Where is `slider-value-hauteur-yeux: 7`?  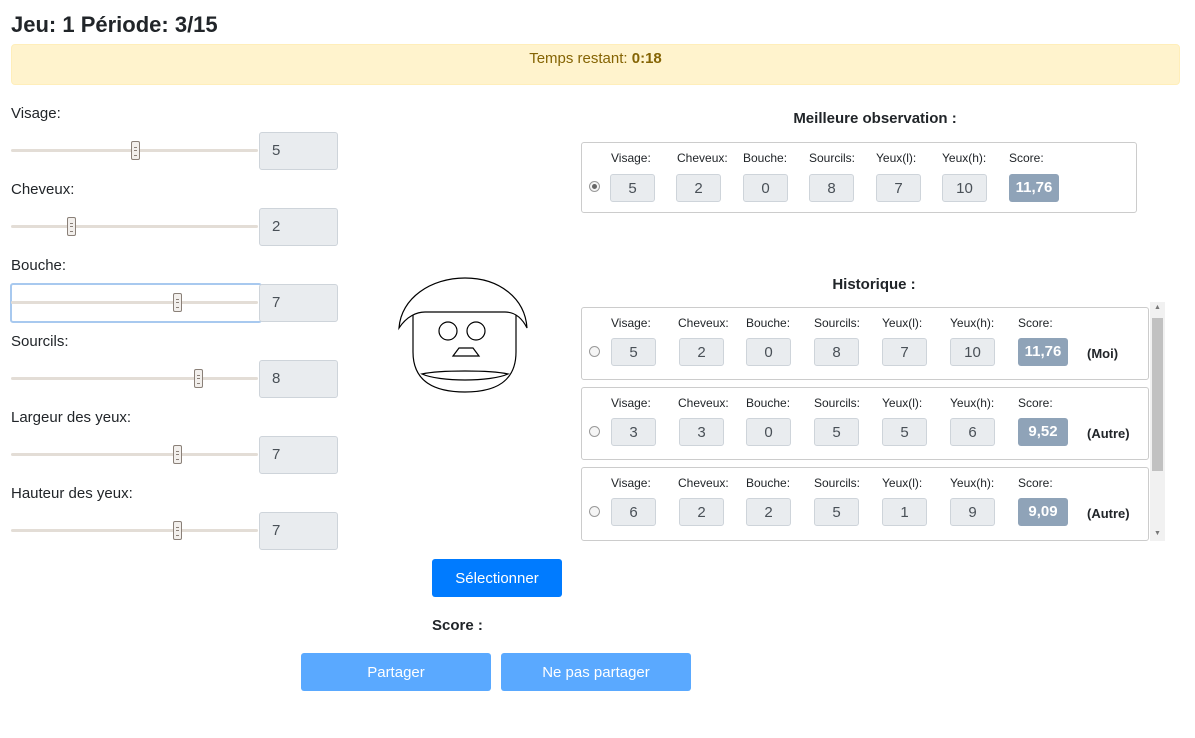 slider-value-hauteur-yeux: 7 is located at coordinates (298, 531).